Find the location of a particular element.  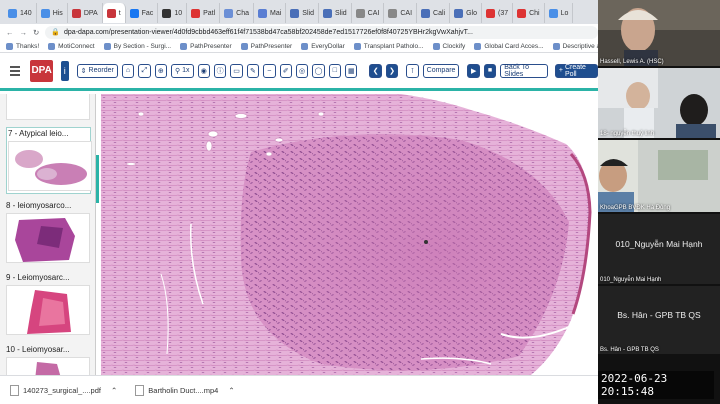

fullscreen-icon: ⤢ is located at coordinates (144, 70).